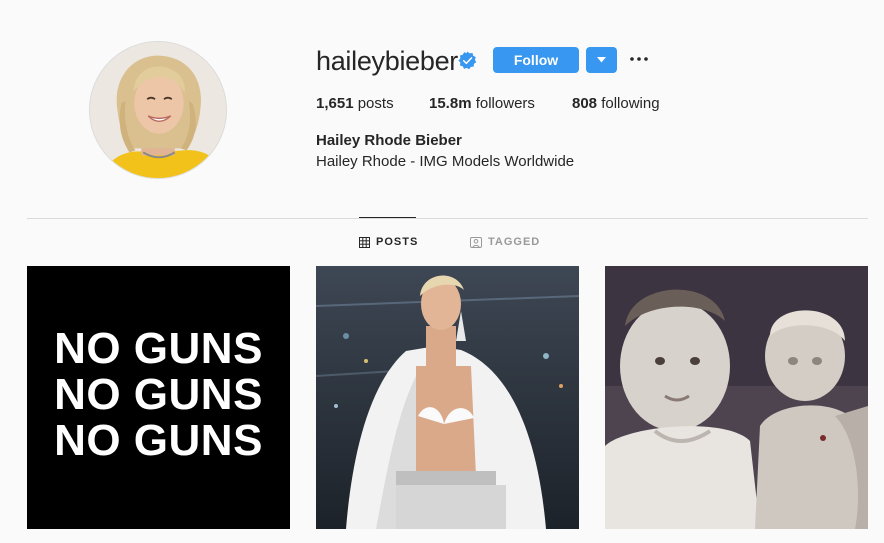 This screenshot has height=543, width=884. Describe the element at coordinates (397, 242) in the screenshot. I see `tab-posts-label: POSTS` at that location.